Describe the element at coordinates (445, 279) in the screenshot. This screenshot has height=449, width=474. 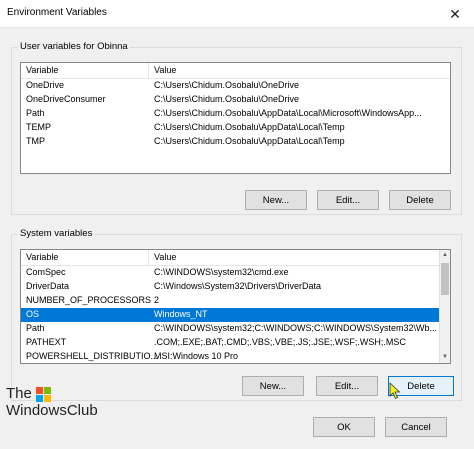
I see `scrollbar-thumb` at that location.